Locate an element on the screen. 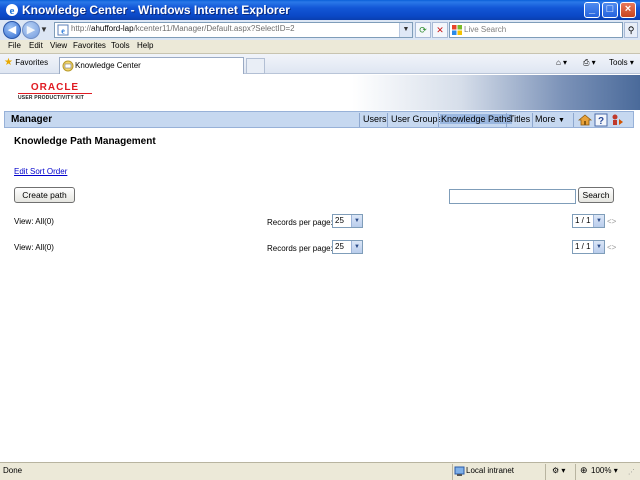 The image size is (640, 480). tab-page-icon is located at coordinates (68, 66).